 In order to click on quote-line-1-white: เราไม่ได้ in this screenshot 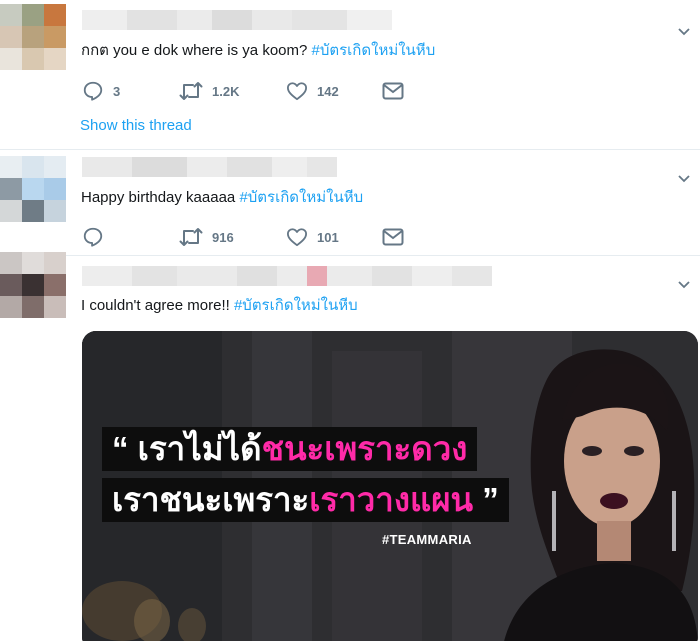, I will do `click(195, 448)`.